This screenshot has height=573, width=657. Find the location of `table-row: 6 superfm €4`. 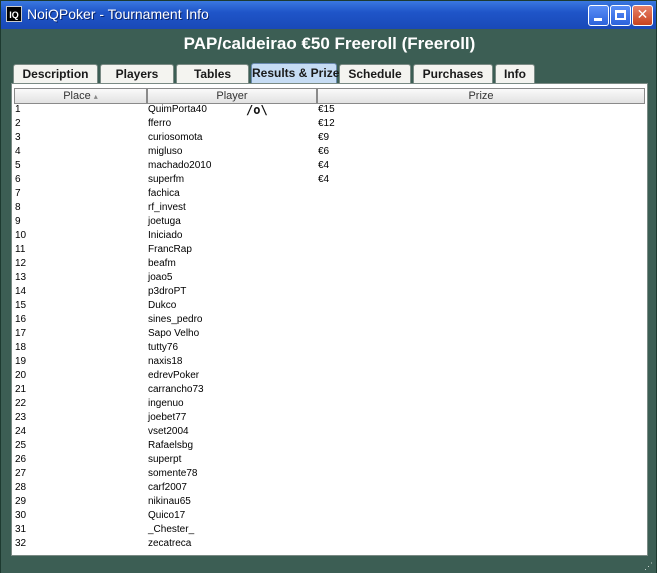

table-row: 6 superfm €4 is located at coordinates (329, 180).